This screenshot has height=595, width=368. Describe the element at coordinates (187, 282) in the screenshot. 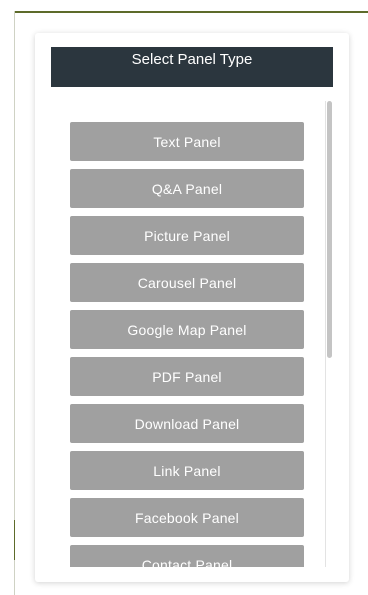

I see `carousel-panel-button: Carousel Panel` at that location.